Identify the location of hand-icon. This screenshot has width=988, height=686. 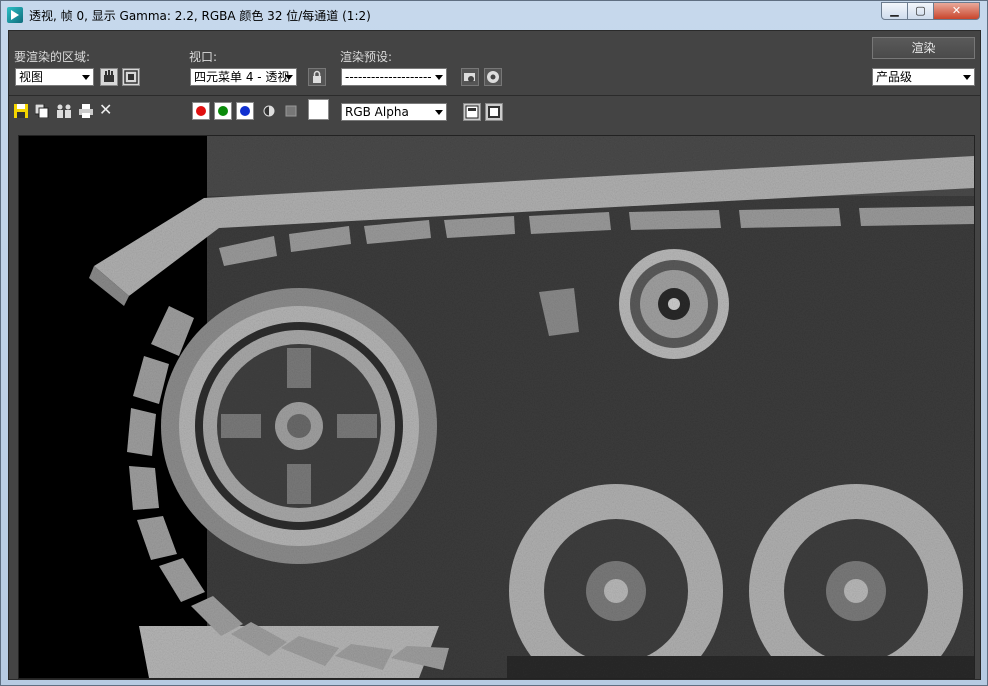
(109, 76).